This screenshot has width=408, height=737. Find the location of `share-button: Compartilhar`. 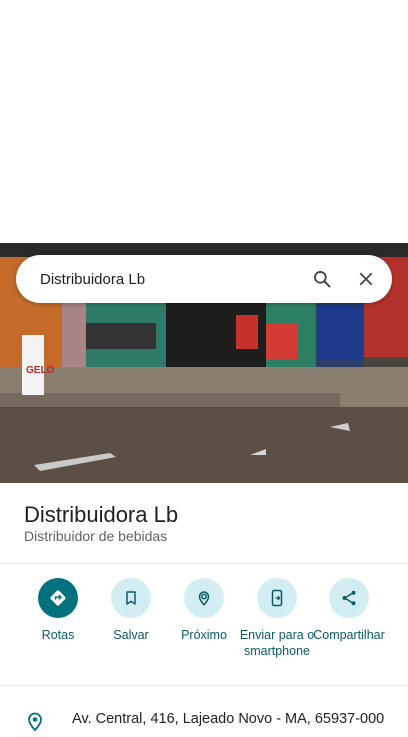

share-button: Compartilhar is located at coordinates (349, 610).